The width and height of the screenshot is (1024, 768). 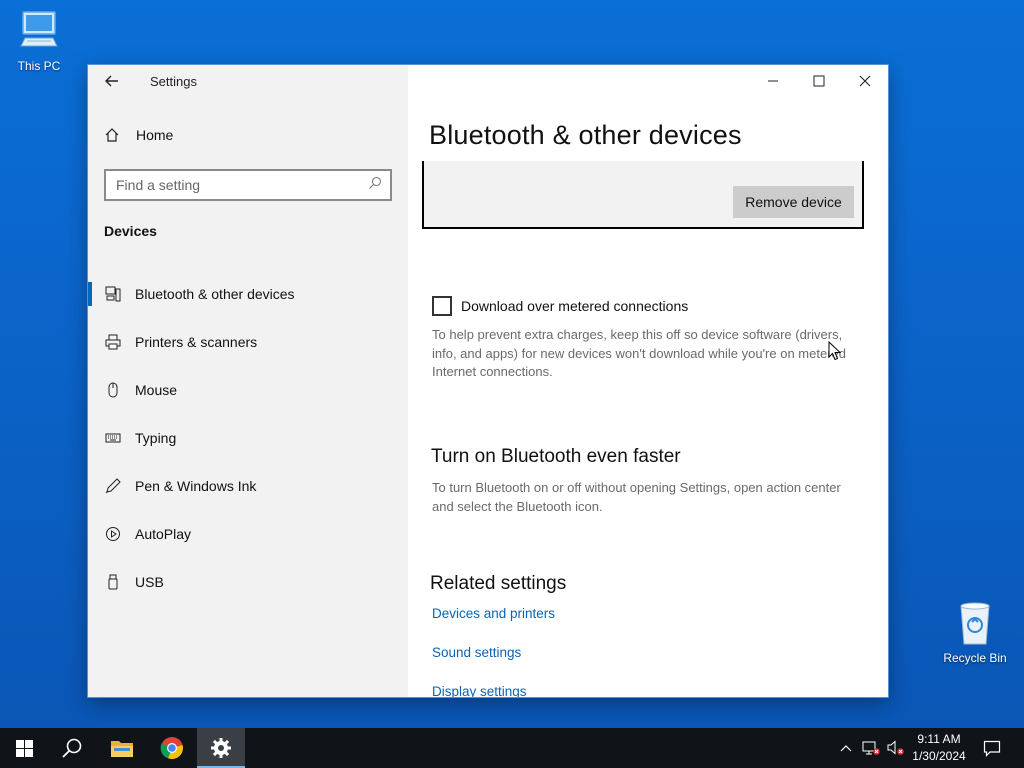 I want to click on bluetooth-devices-icon, so click(x=113, y=294).